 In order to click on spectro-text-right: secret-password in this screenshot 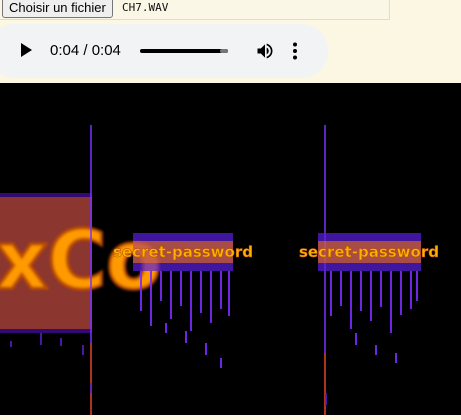, I will do `click(369, 252)`.